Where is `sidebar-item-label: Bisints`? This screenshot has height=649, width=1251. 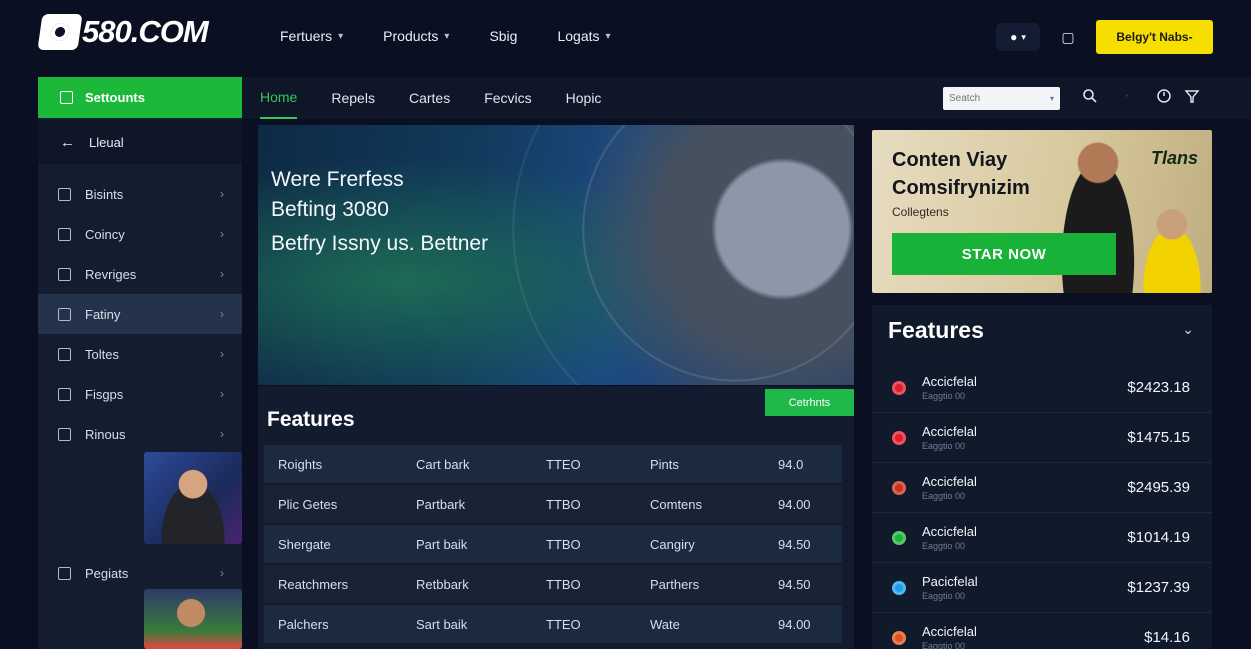 sidebar-item-label: Bisints is located at coordinates (104, 194).